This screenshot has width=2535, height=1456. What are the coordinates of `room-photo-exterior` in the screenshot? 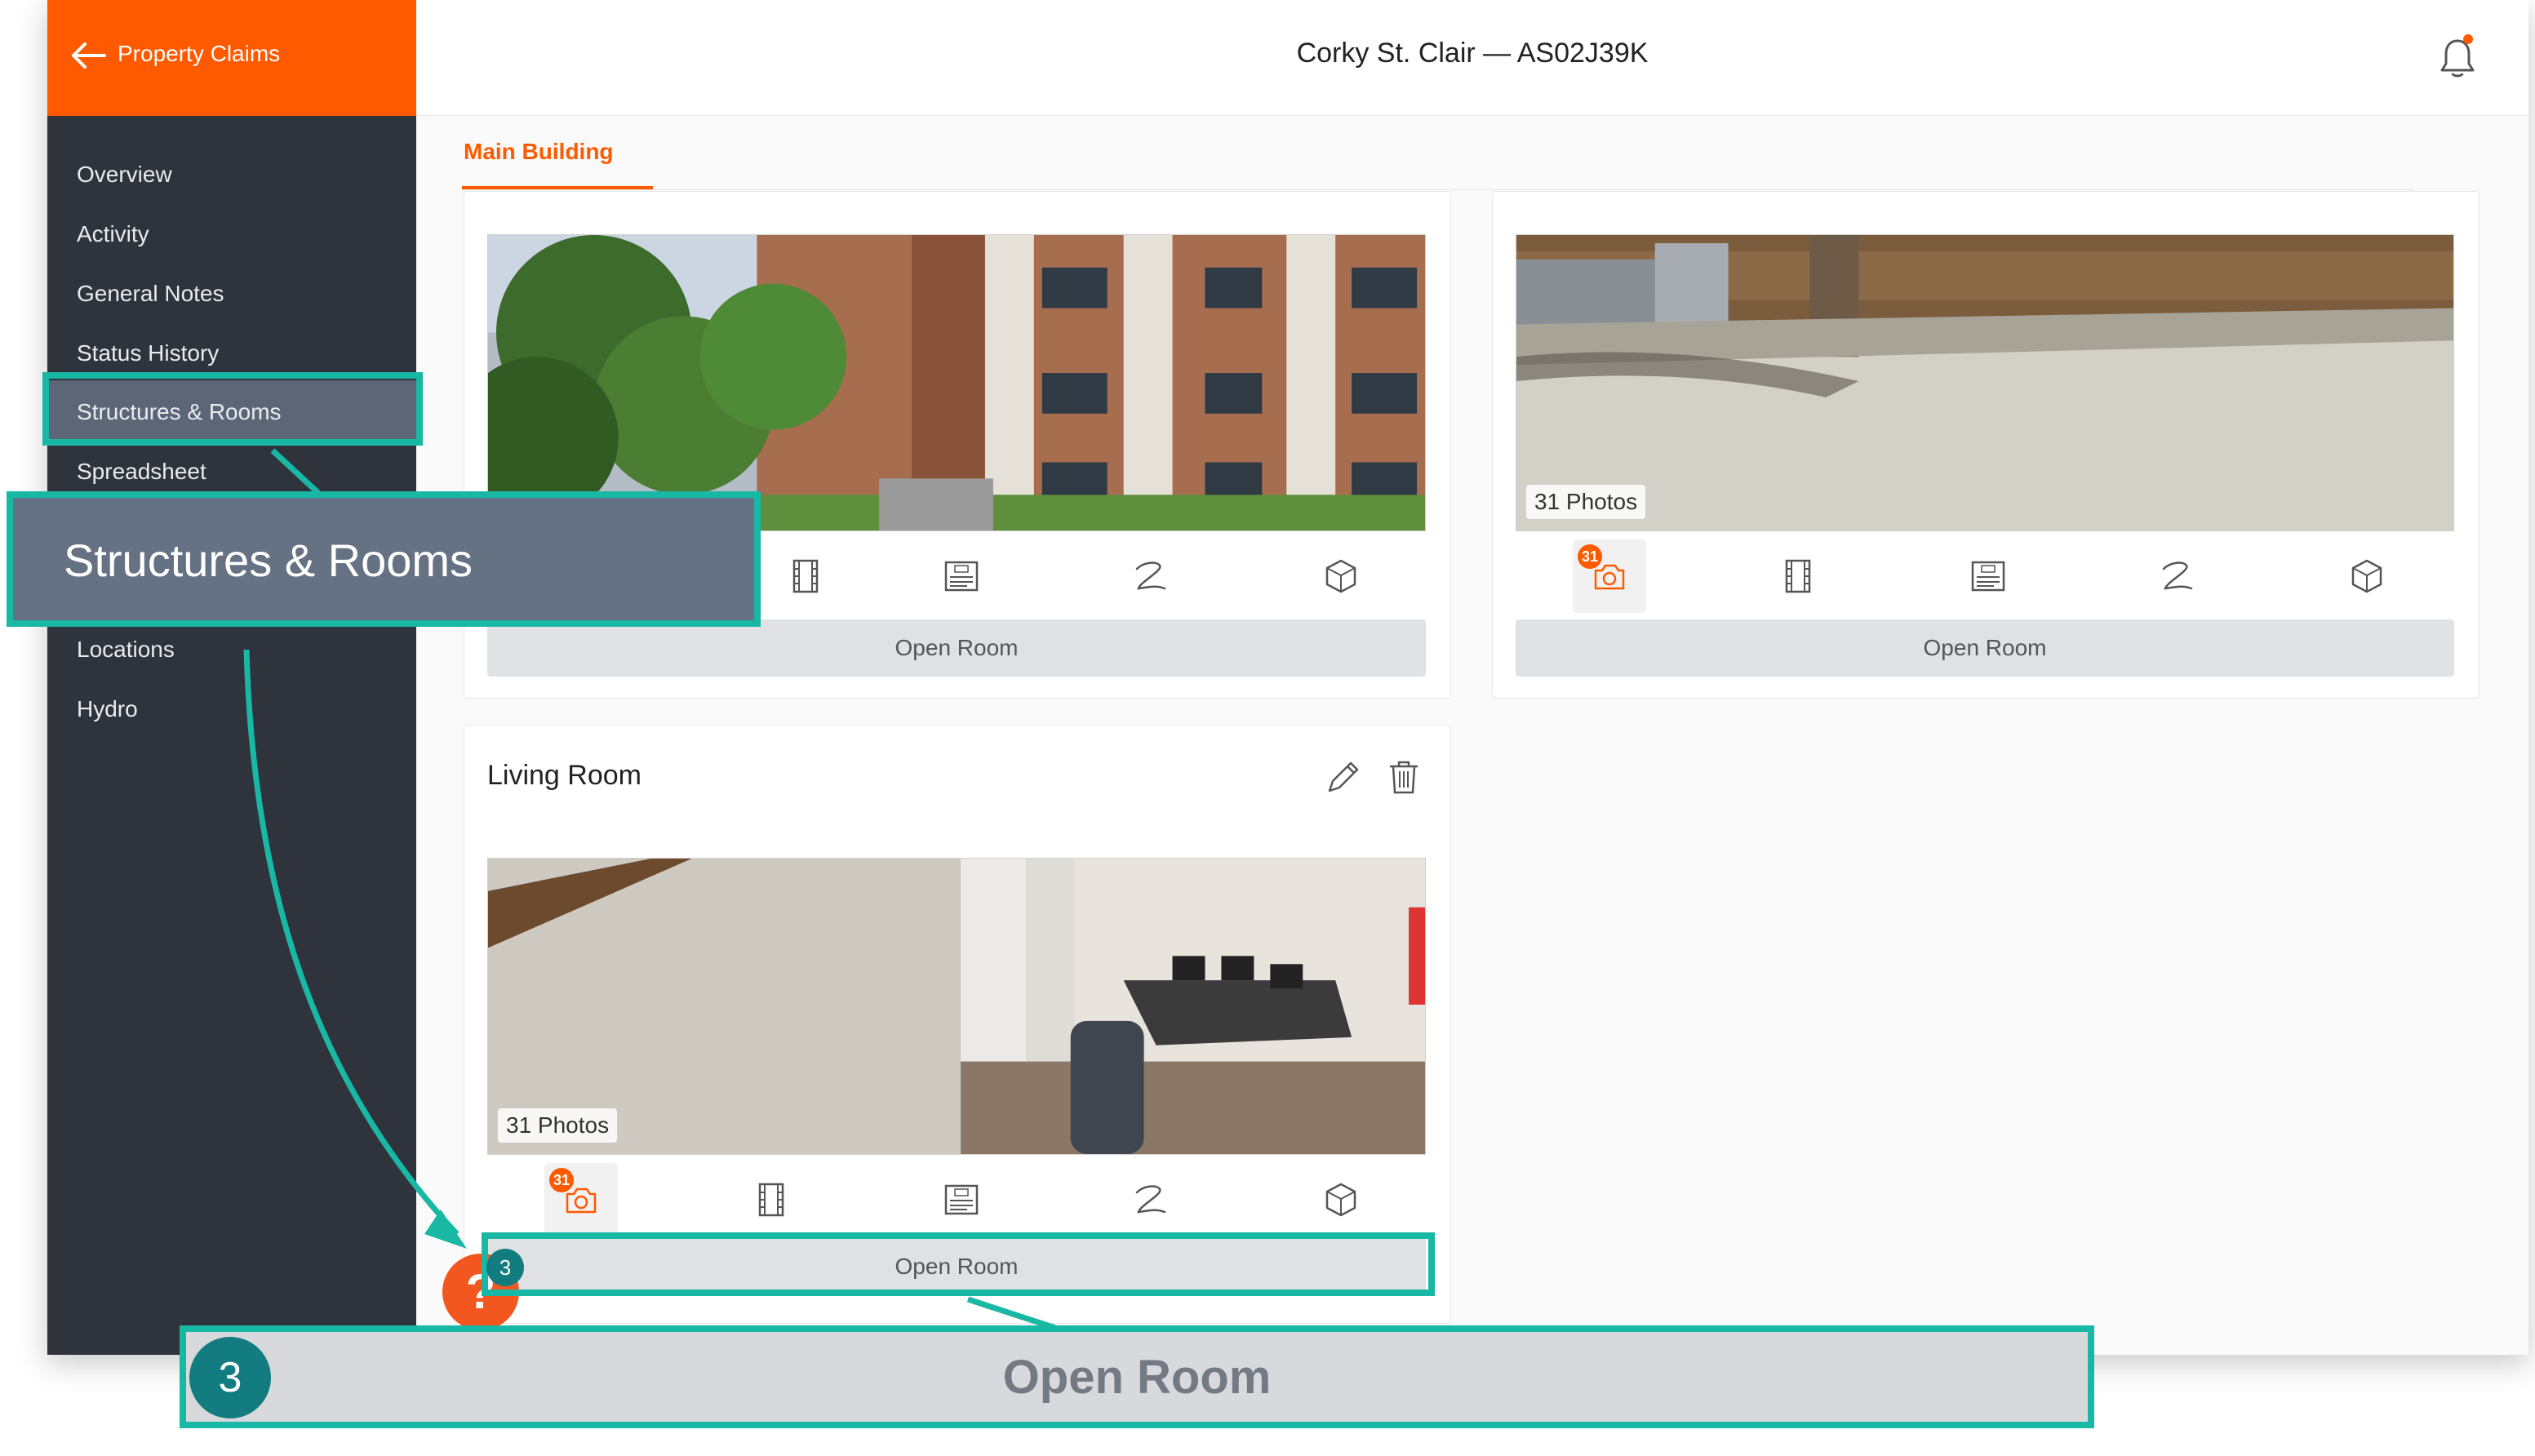 It's located at (956, 382).